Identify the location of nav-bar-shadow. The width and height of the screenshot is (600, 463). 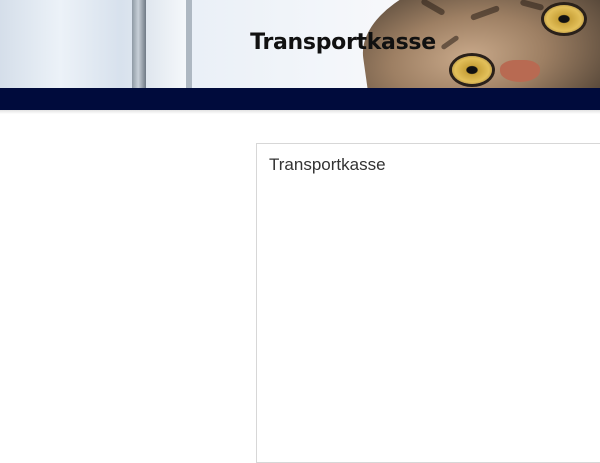
(300, 112).